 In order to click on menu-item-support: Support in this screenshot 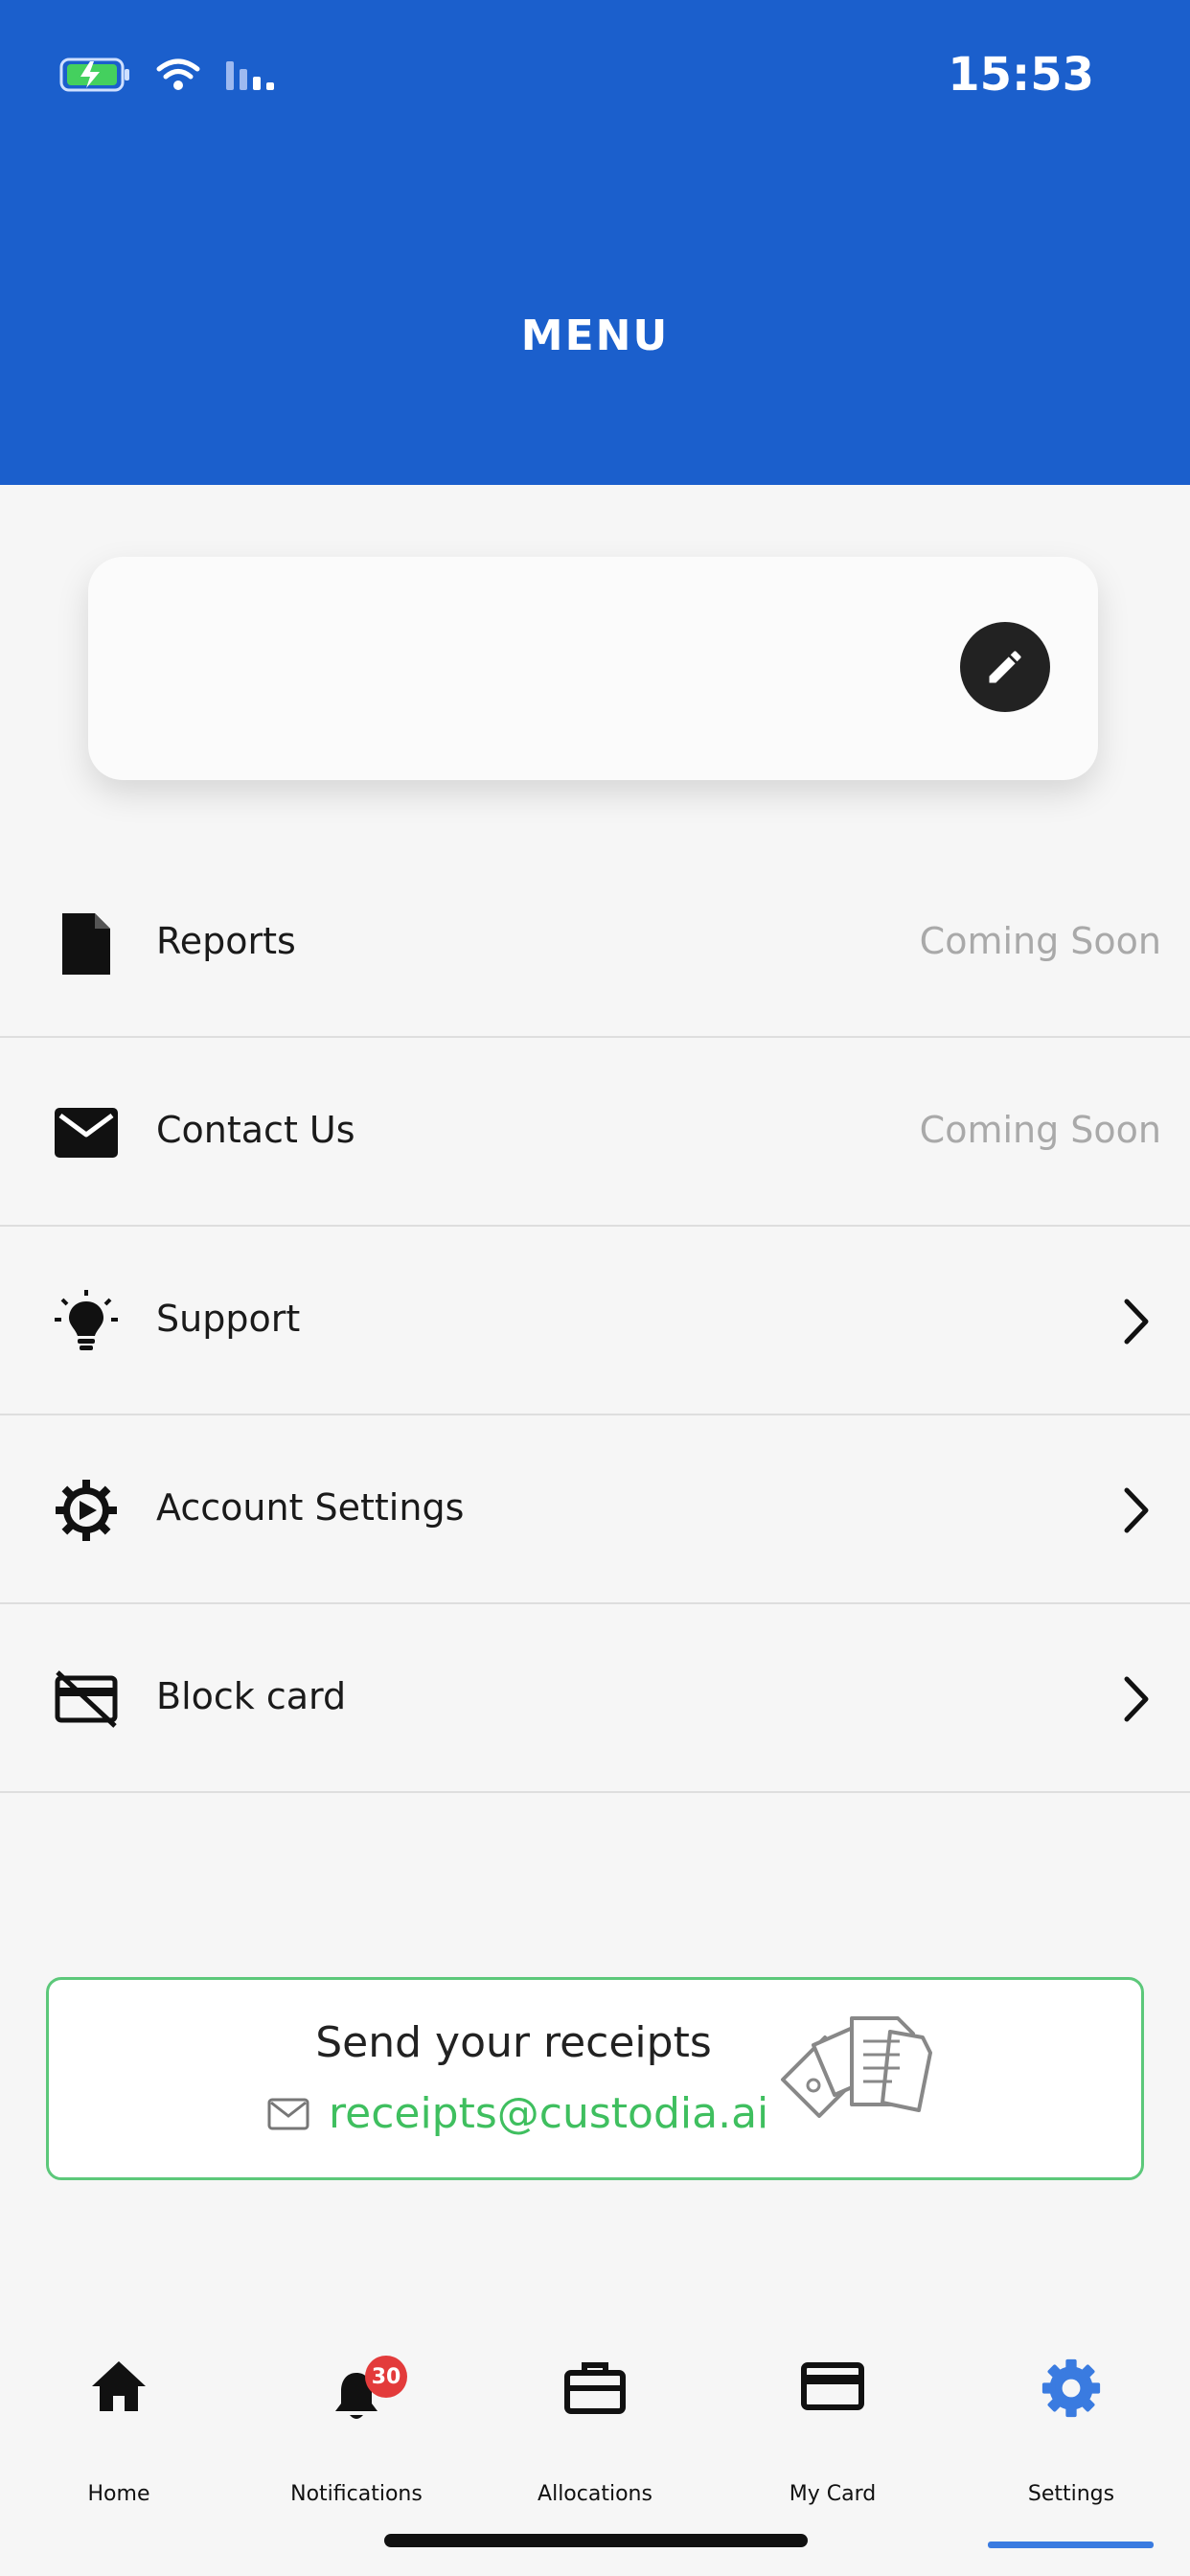, I will do `click(595, 1321)`.